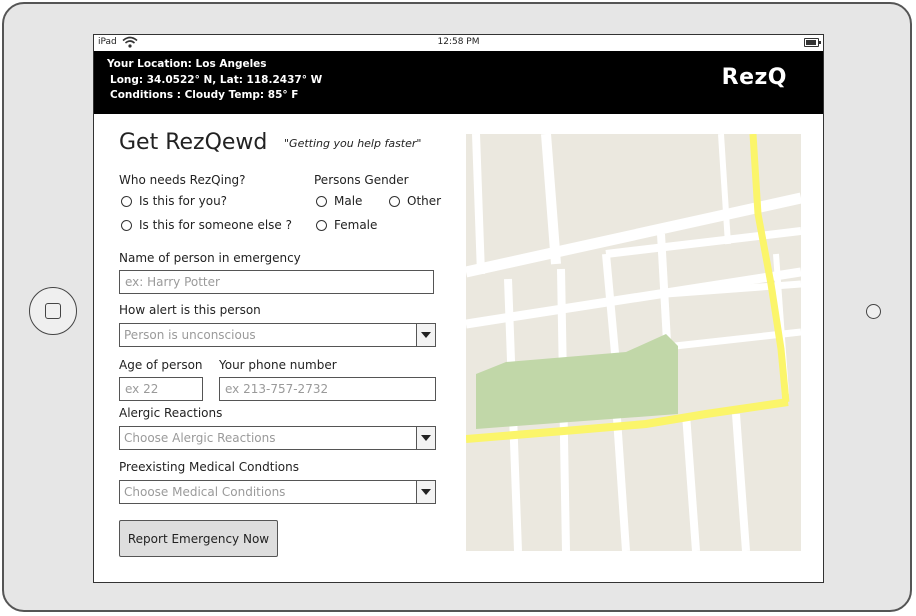 This screenshot has height=616, width=916. What do you see at coordinates (353, 143) in the screenshot?
I see `page-tagline: "Getting you help faster"` at bounding box center [353, 143].